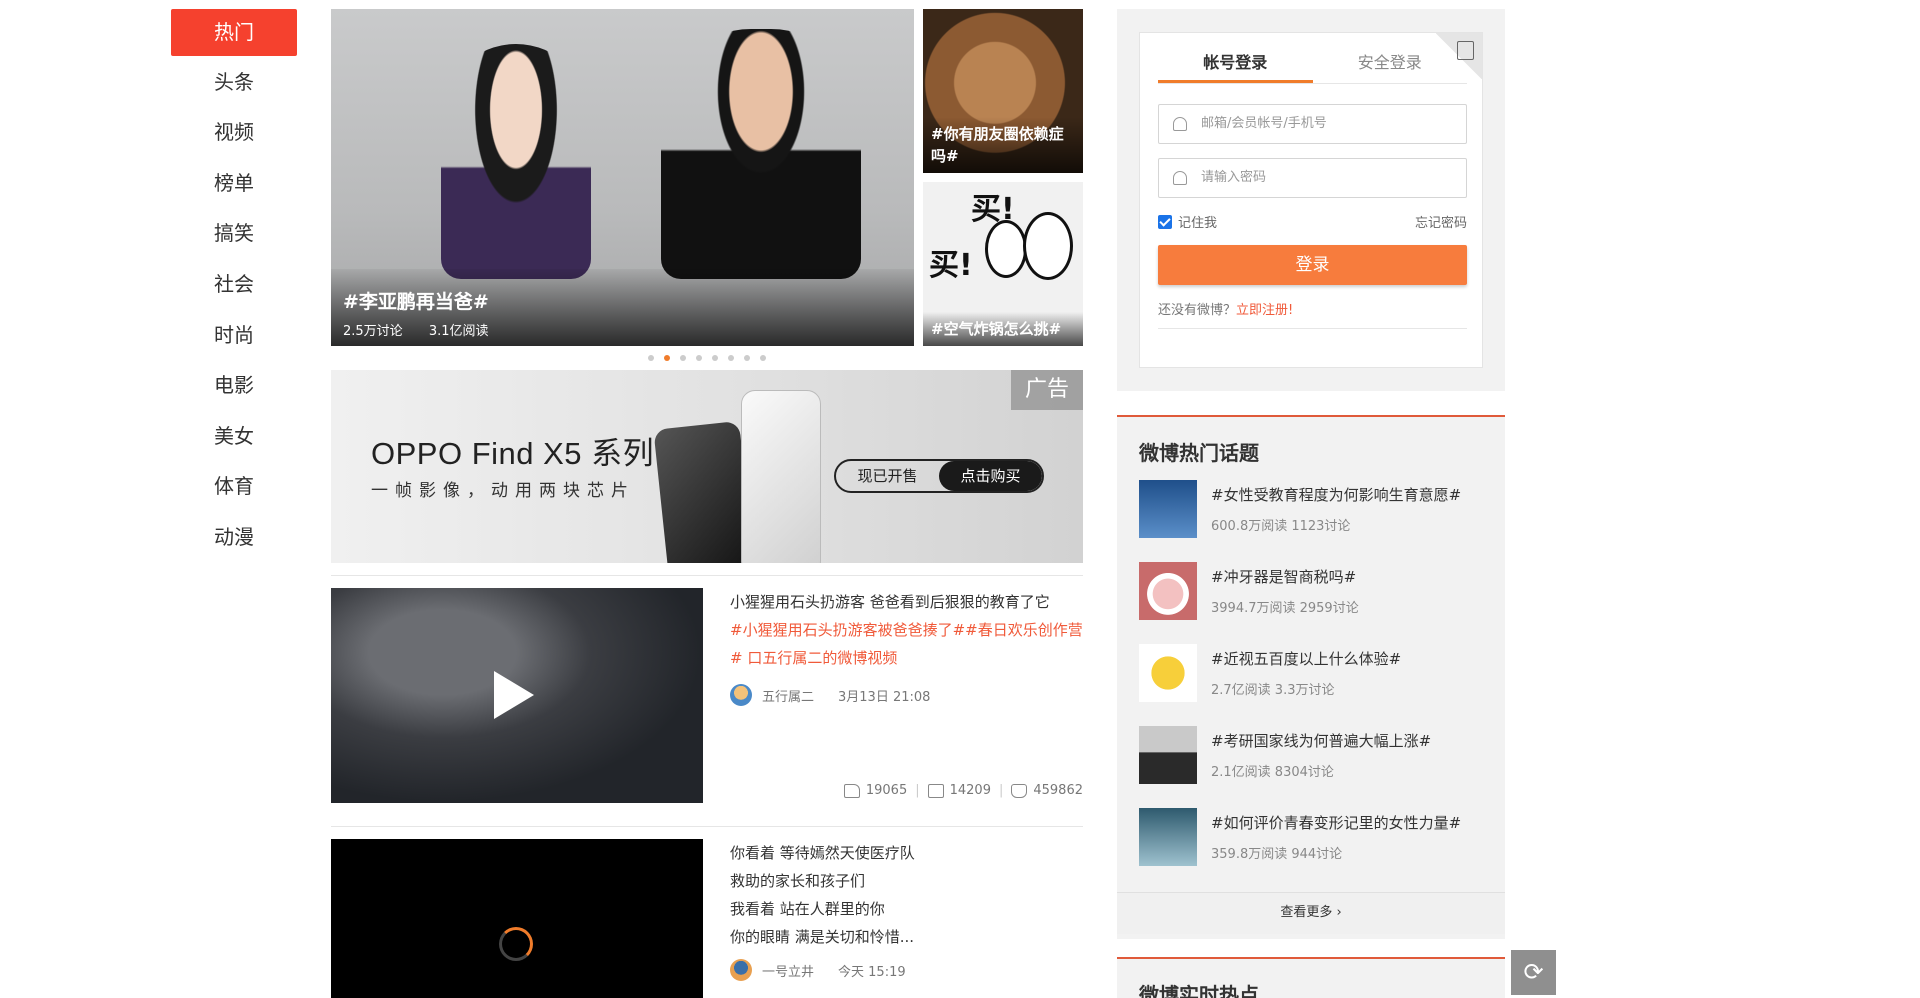 The height and width of the screenshot is (998, 1920). I want to click on nav-item-video: 视频, so click(234, 132).